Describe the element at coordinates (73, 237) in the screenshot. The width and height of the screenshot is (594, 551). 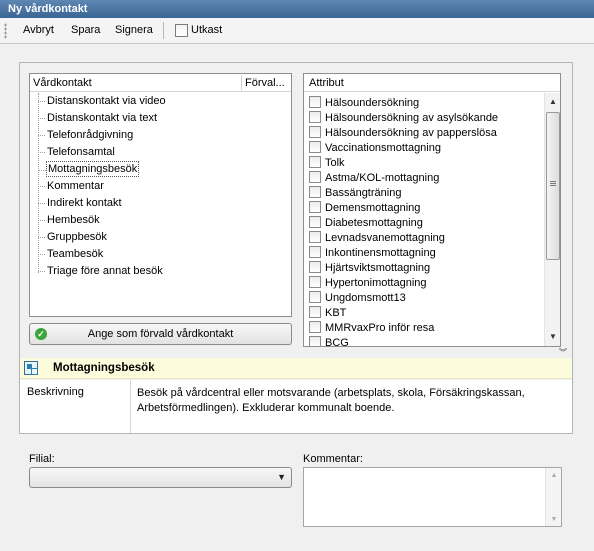
I see `list-item: Gruppbesök` at that location.